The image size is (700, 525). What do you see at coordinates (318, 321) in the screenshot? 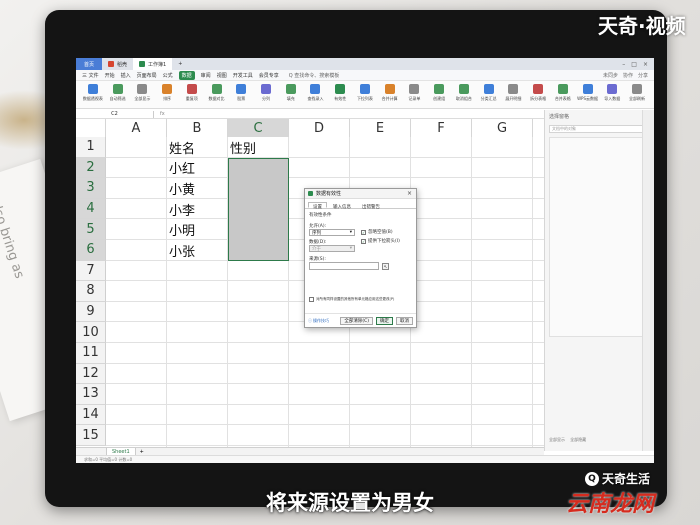
I see `tips-link: ⓘ 操作技巧` at bounding box center [318, 321].